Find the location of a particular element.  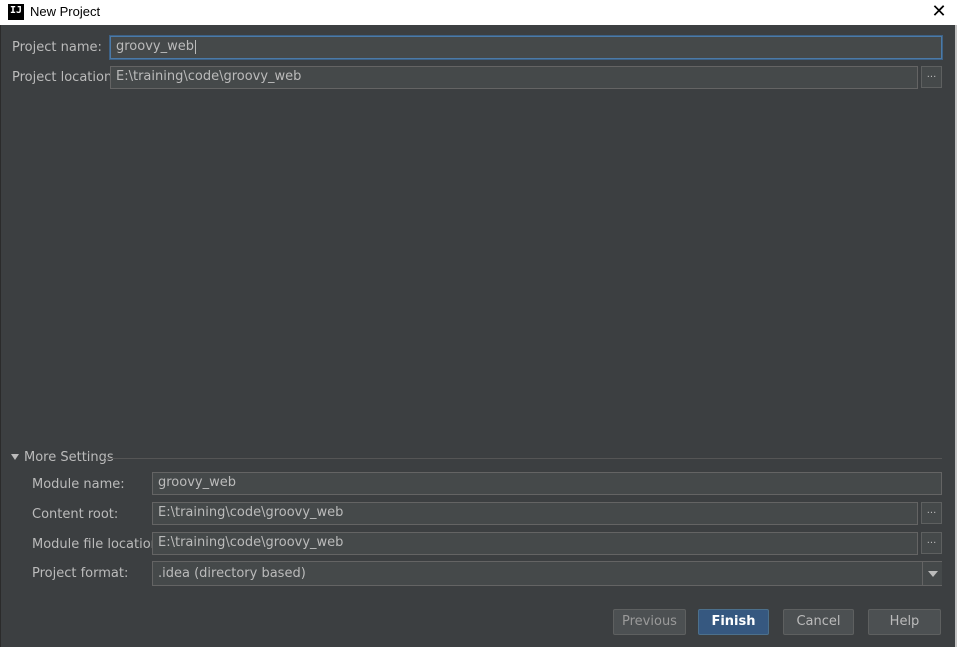

module-name-input: groovy_web is located at coordinates (547, 483).